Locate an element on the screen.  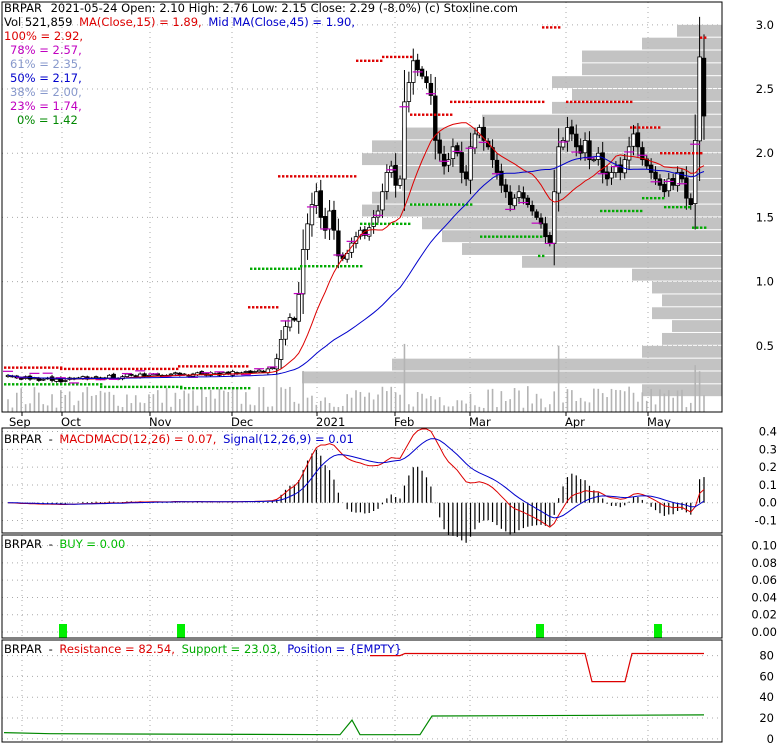
buy-tick-label: 0.08 is located at coordinates (764, 563).